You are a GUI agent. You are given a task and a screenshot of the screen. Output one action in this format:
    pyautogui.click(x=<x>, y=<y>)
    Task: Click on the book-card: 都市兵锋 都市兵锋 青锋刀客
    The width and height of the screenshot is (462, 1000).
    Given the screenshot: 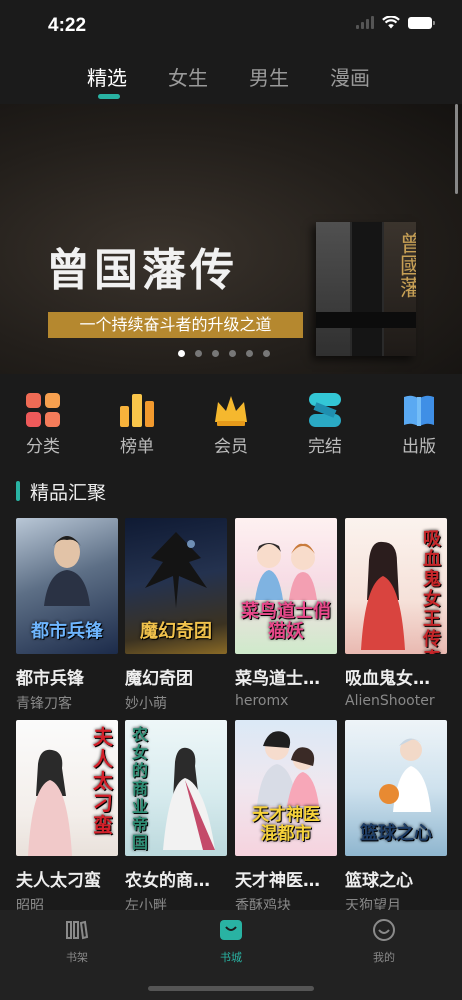 What is the action you would take?
    pyautogui.click(x=67, y=615)
    